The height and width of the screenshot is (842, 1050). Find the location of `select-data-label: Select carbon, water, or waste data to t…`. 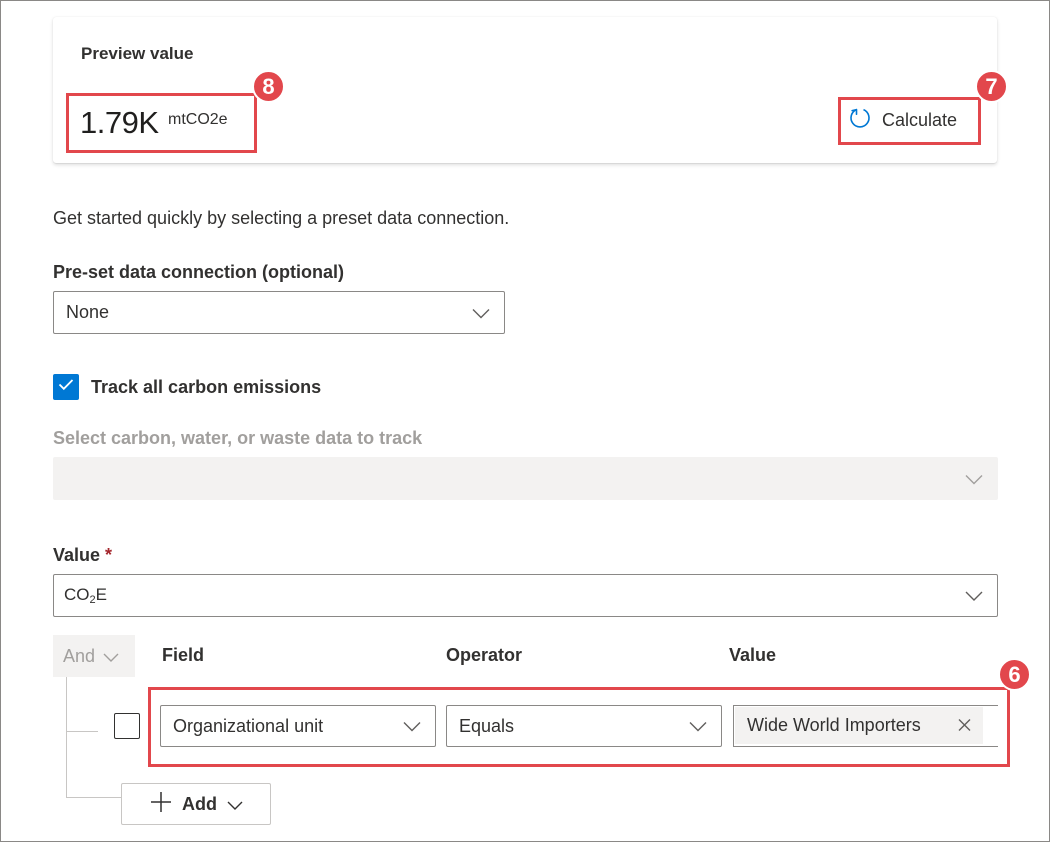

select-data-label: Select carbon, water, or waste data to t… is located at coordinates (238, 438).